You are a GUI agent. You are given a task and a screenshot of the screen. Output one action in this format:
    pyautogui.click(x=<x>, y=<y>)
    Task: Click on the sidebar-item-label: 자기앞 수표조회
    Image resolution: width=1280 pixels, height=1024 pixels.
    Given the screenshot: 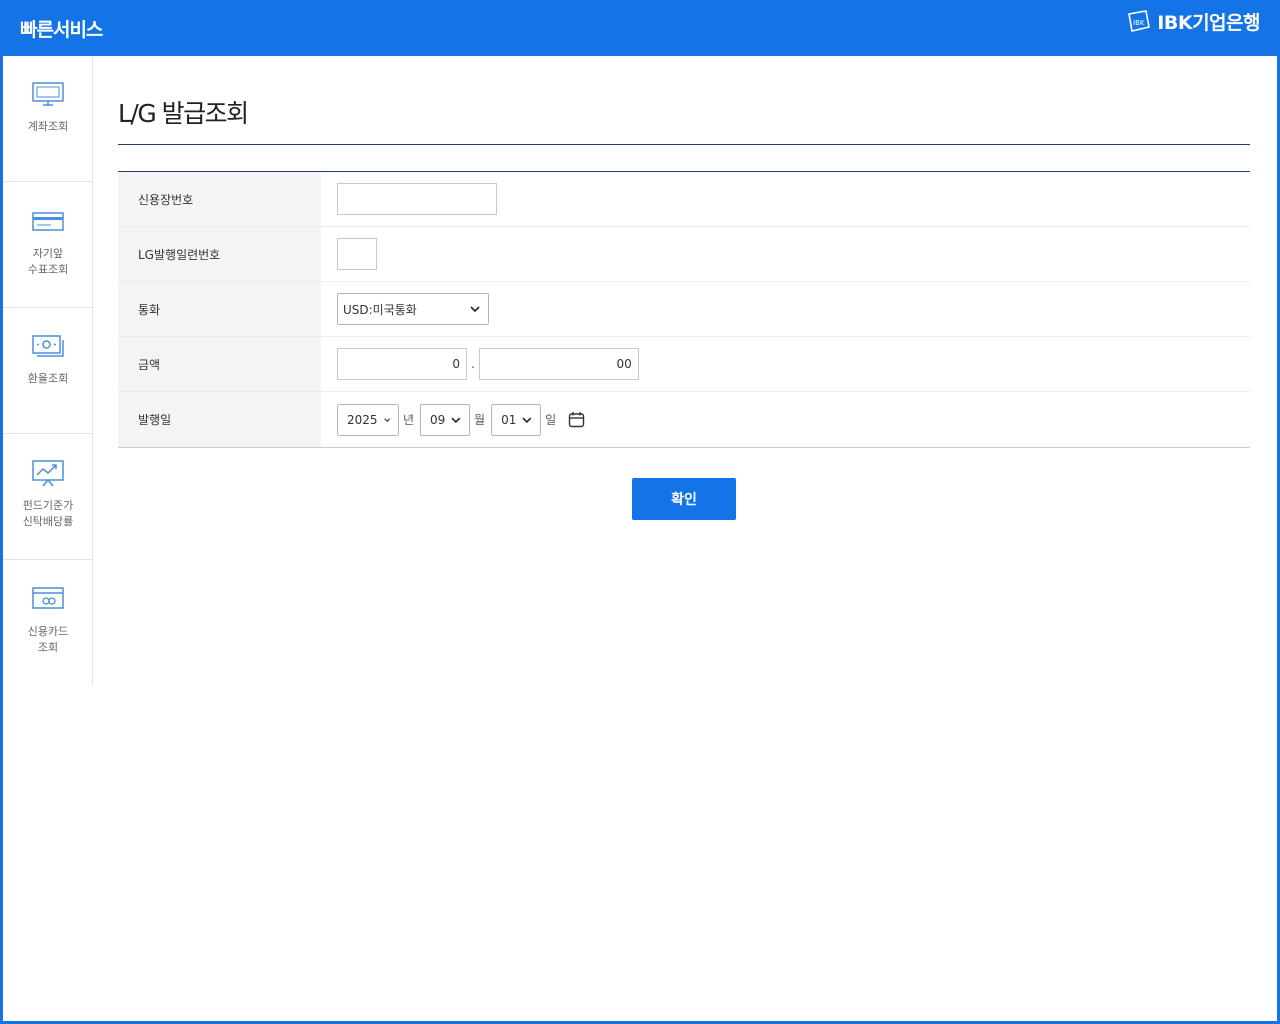 What is the action you would take?
    pyautogui.click(x=48, y=261)
    